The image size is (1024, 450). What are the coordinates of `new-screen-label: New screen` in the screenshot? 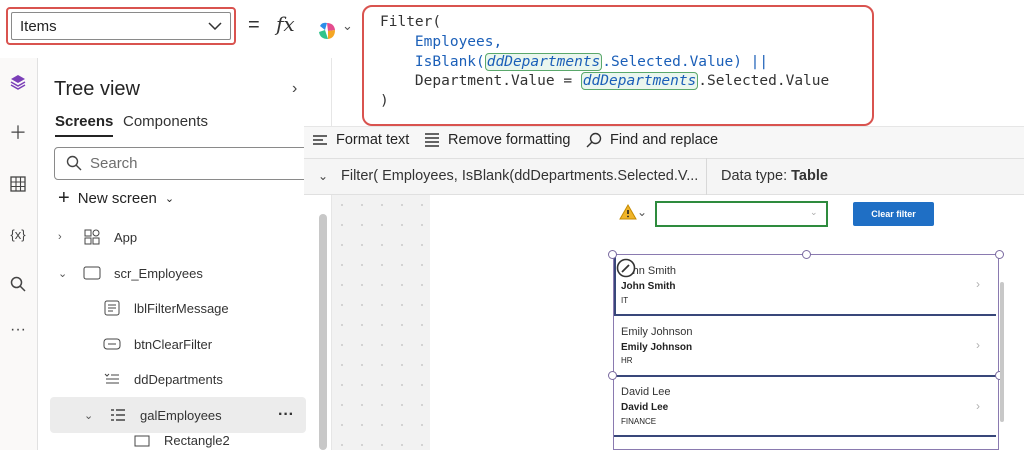 It's located at (117, 198).